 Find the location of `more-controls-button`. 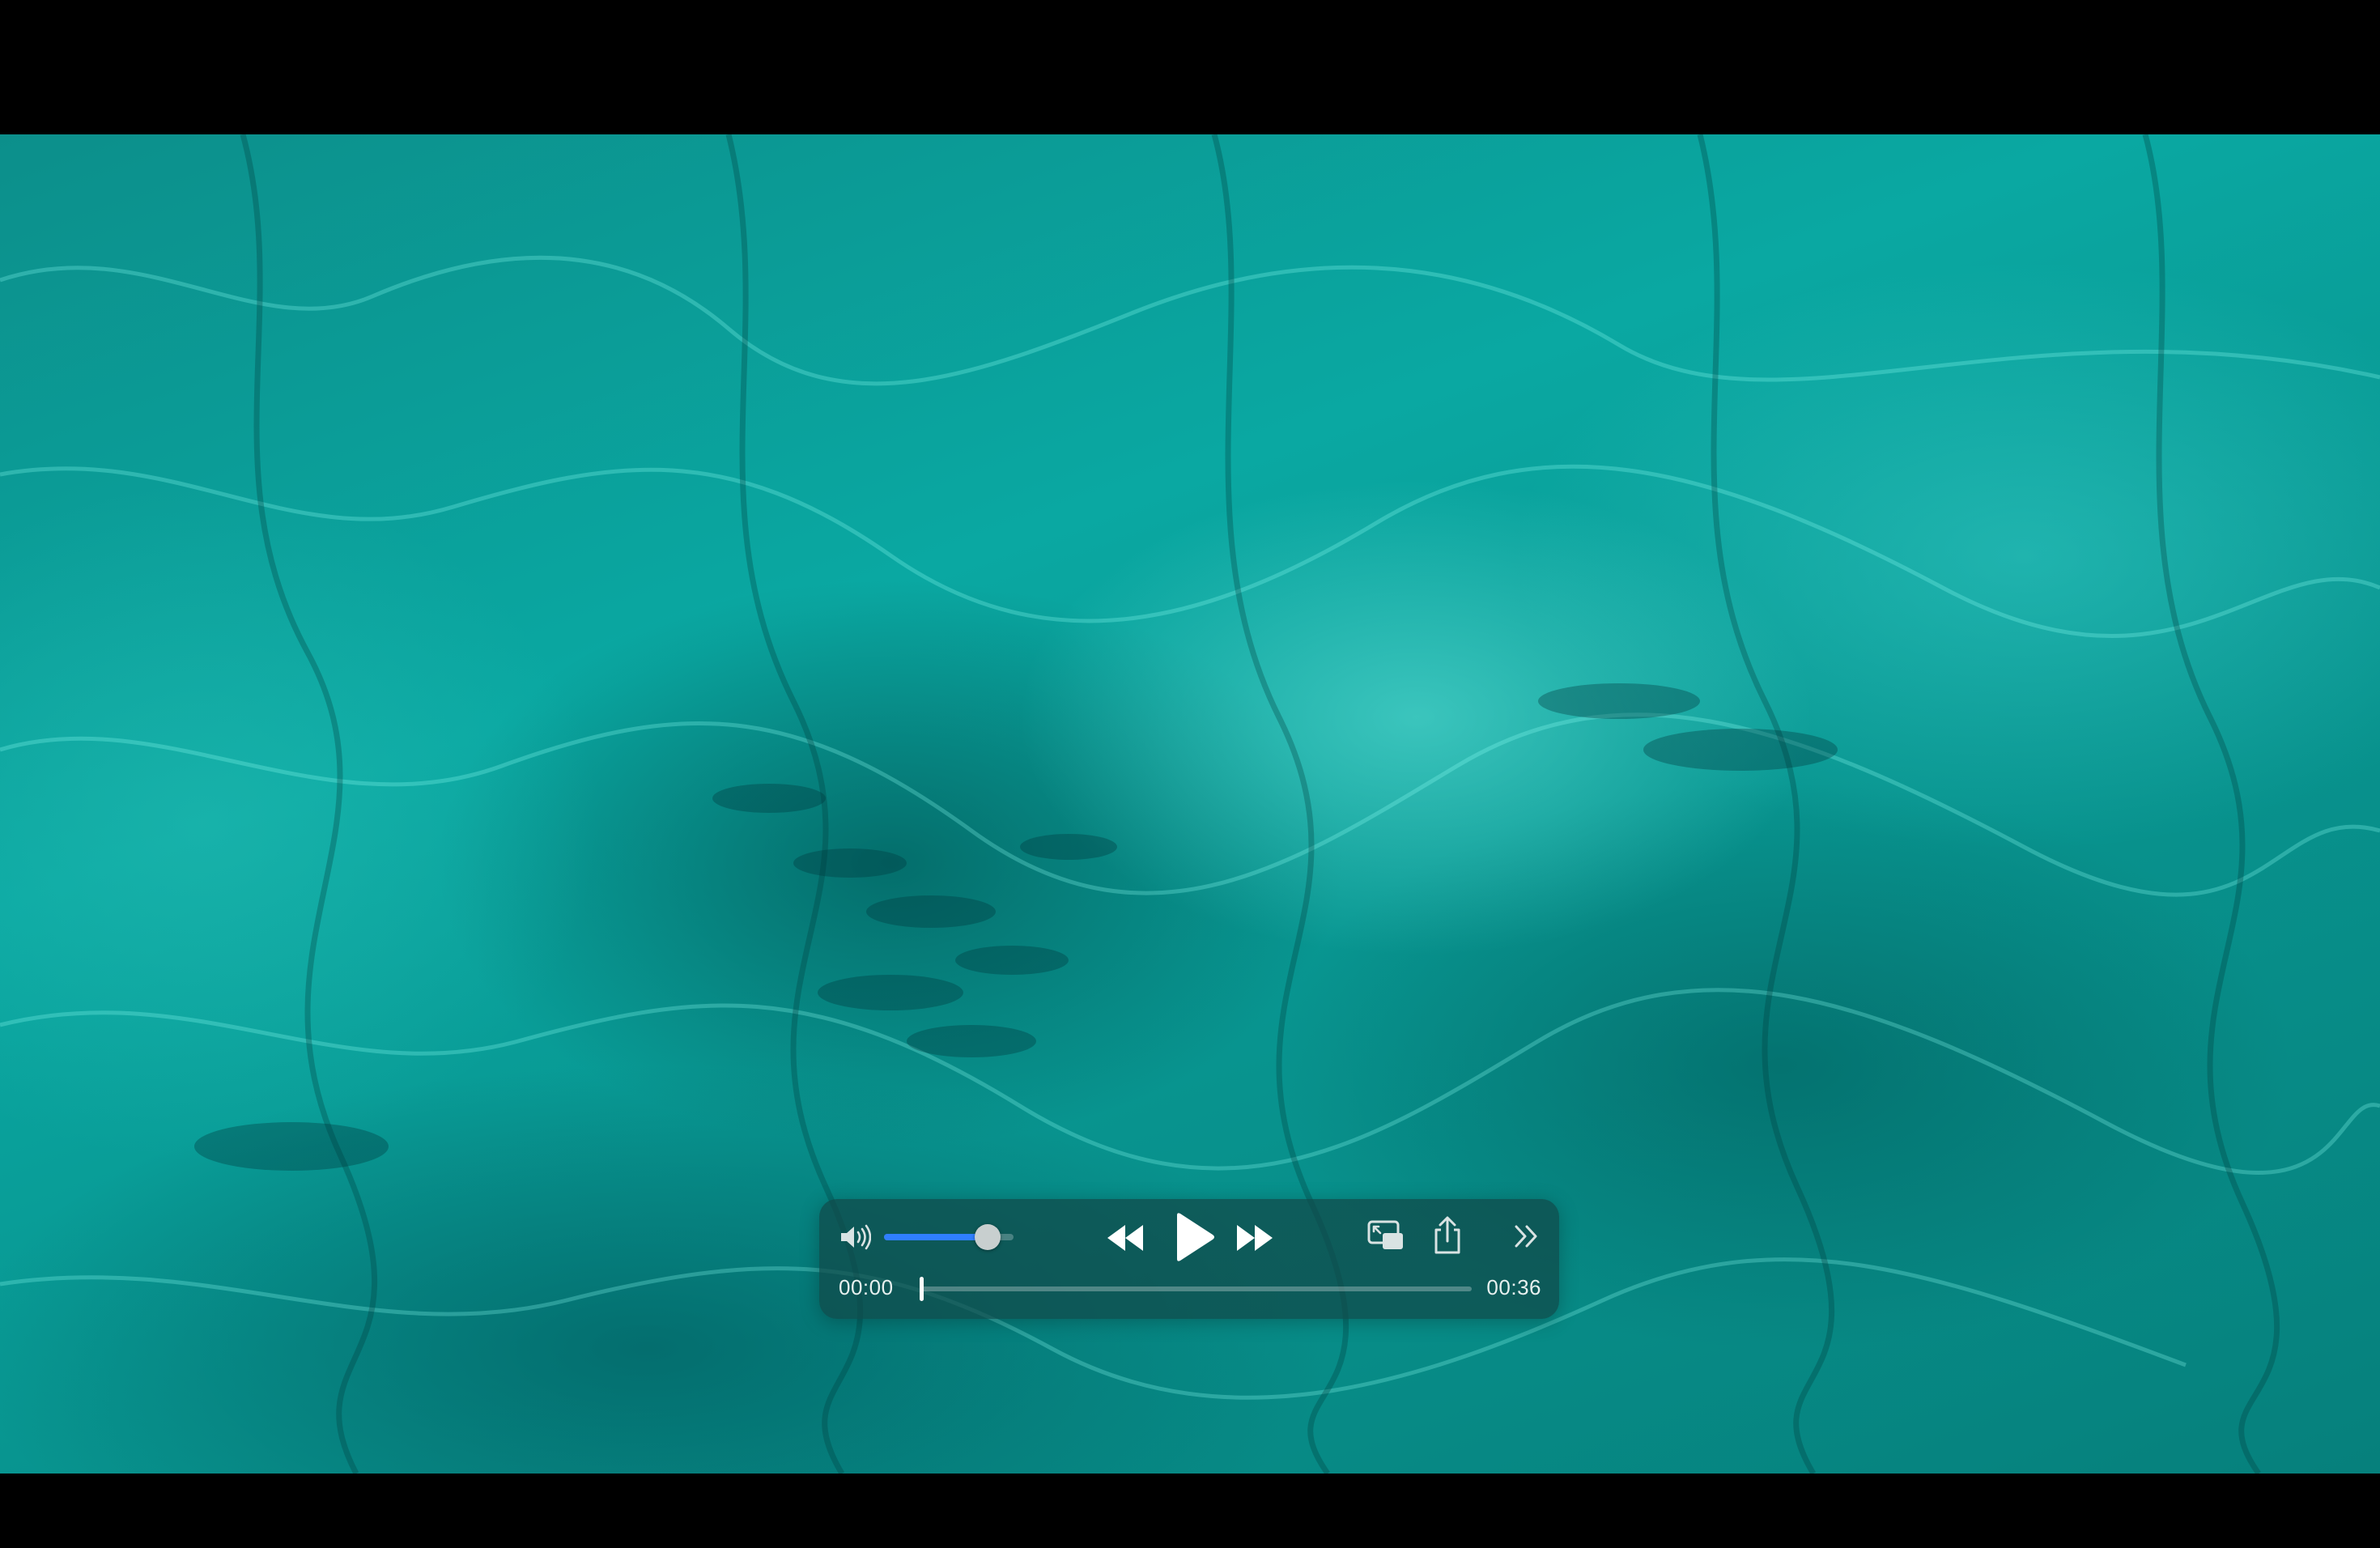

more-controls-button is located at coordinates (1526, 1237).